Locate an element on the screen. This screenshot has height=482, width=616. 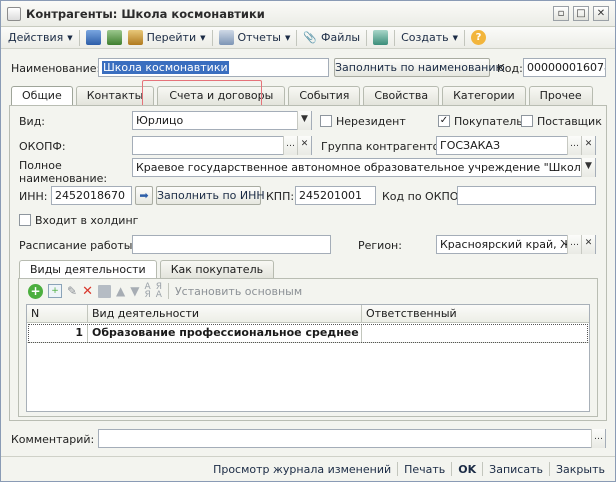
window-title: Контрагенты: Школа космонавтики is located at coordinates (145, 13).